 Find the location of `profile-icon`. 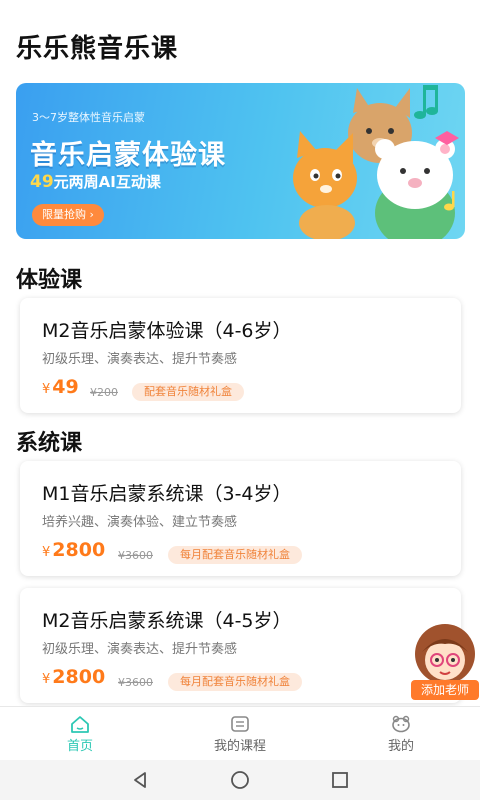

profile-icon is located at coordinates (401, 724).